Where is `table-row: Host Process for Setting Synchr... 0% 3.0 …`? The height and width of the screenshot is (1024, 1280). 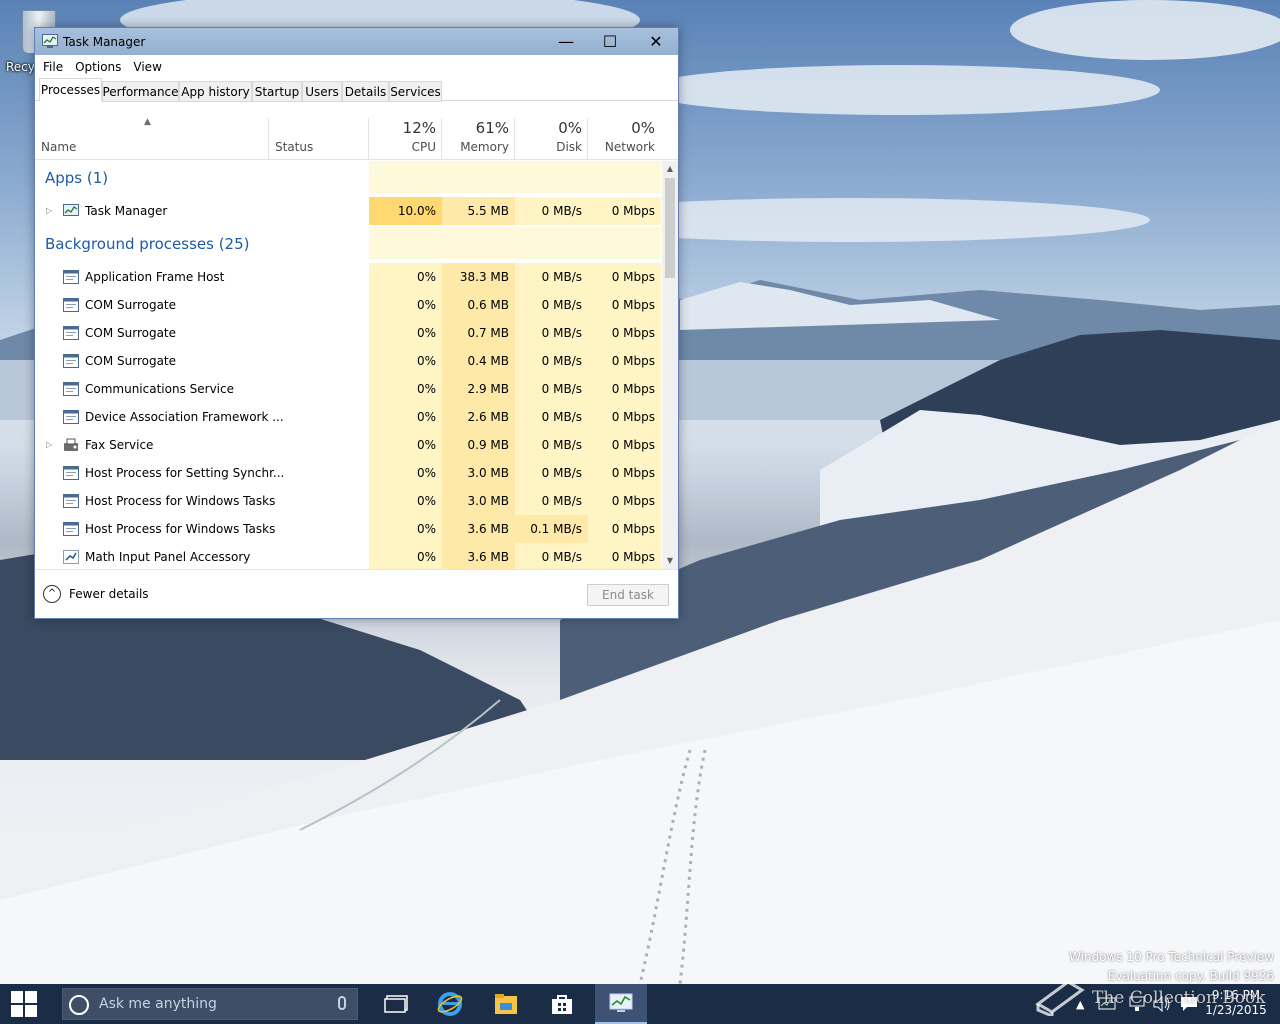 table-row: Host Process for Setting Synchr... 0% 3.0 … is located at coordinates (348, 473).